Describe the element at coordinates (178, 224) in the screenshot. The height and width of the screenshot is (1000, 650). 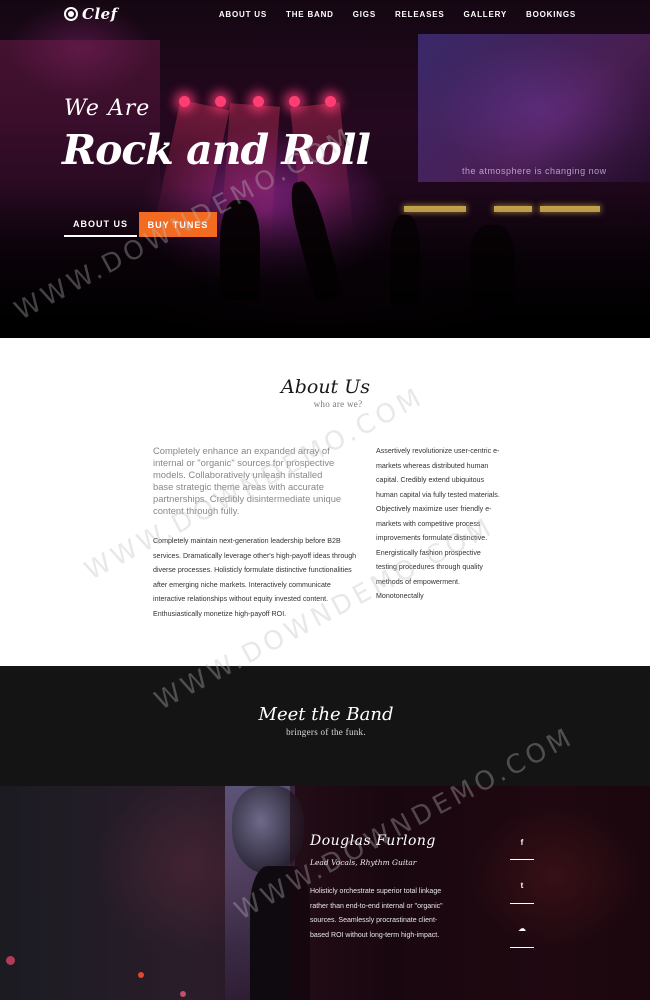
I see `buy-tunes-button: BUY TUNES` at that location.